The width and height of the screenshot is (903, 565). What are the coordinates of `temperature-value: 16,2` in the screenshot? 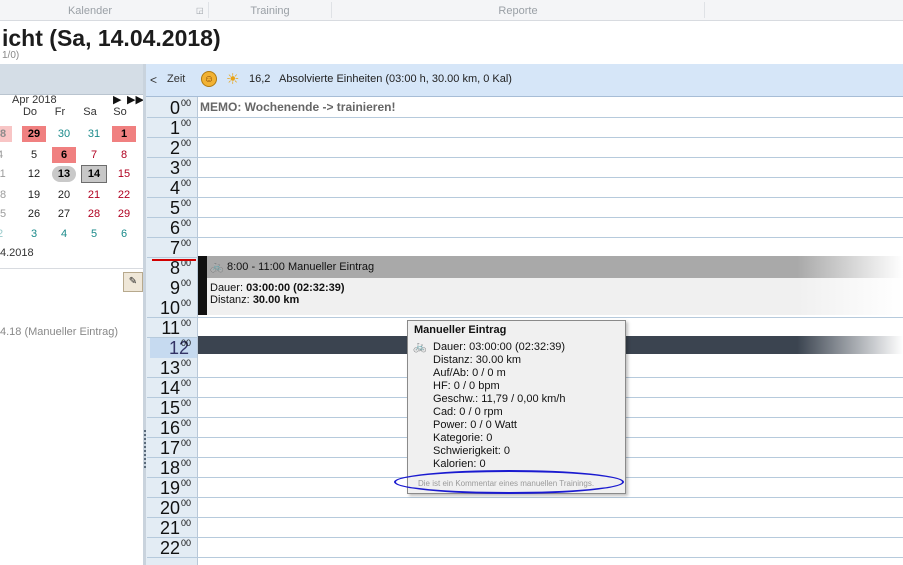 It's located at (260, 79).